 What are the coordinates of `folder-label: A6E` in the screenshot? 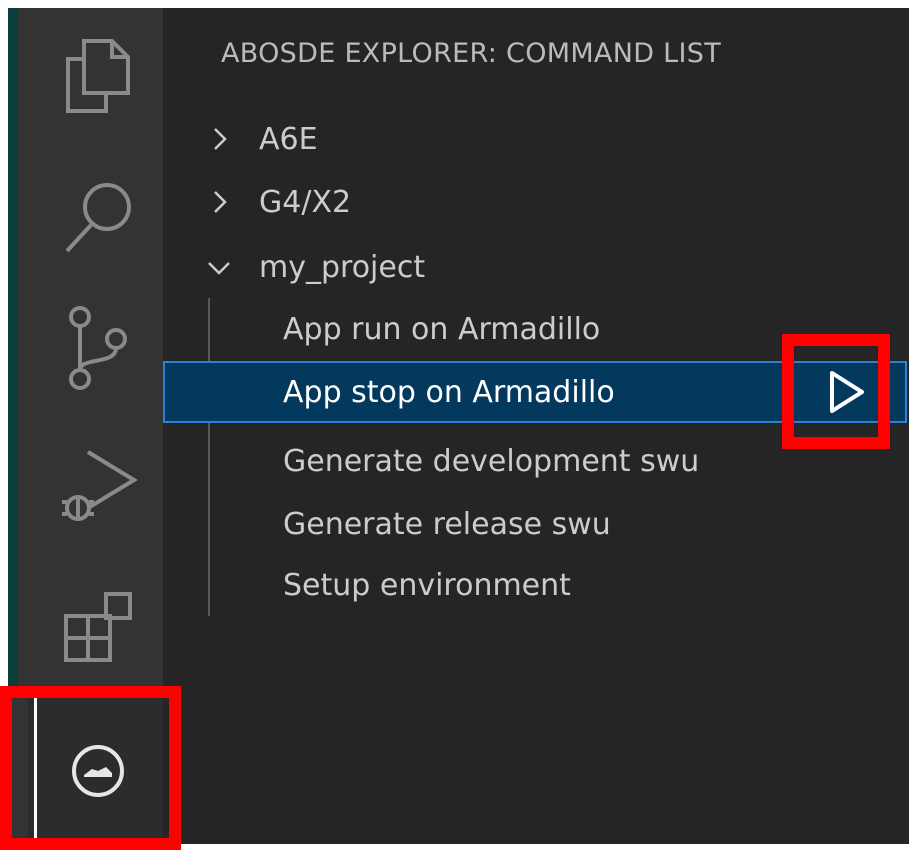 It's located at (288, 139).